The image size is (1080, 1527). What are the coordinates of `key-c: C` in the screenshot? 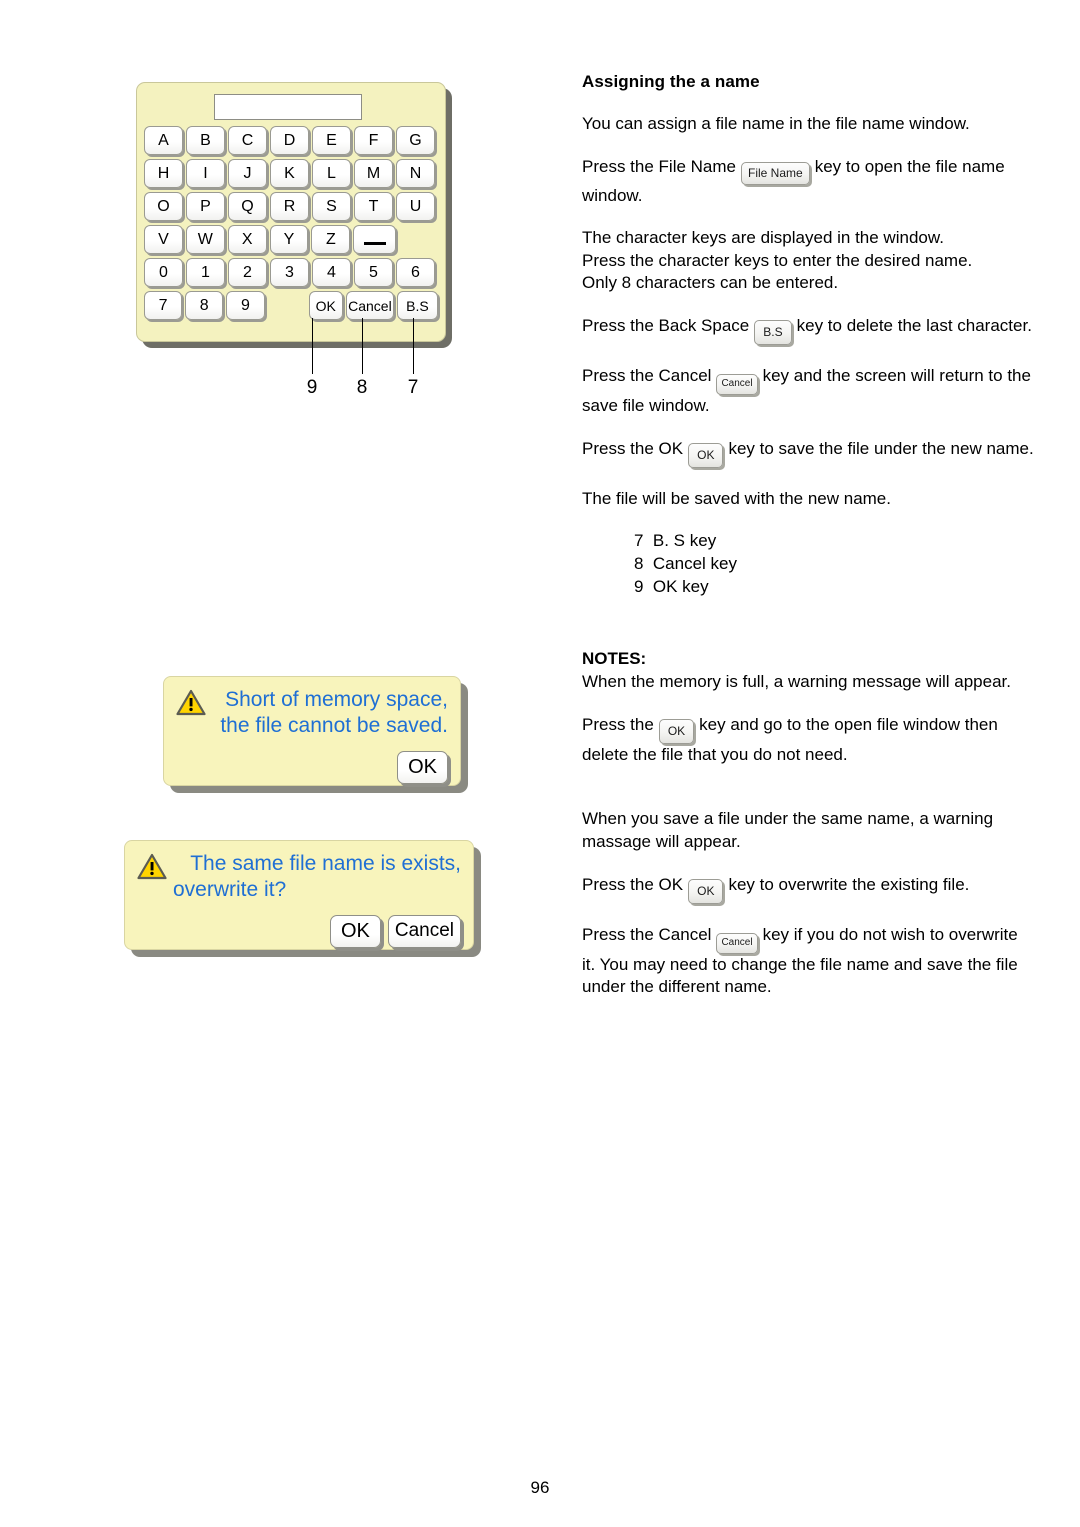 It's located at (247, 140).